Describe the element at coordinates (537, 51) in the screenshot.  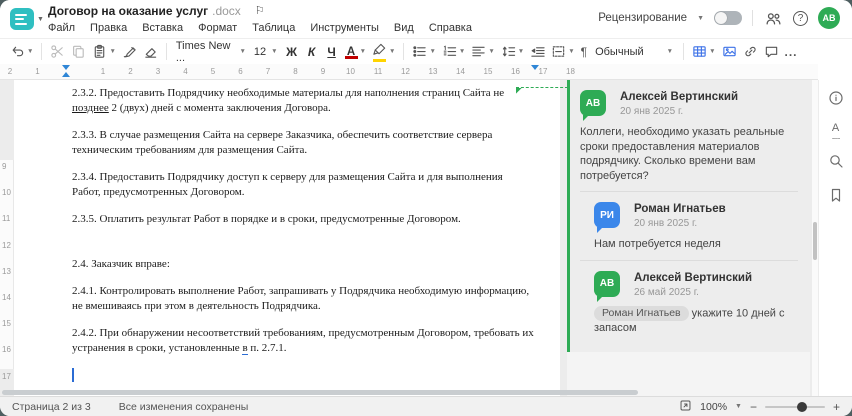
I see `indent-button` at that location.